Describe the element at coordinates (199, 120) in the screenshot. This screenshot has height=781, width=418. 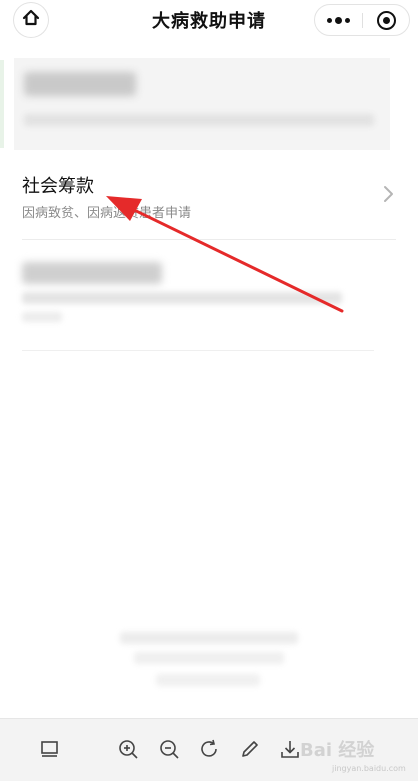
I see `blurred-card-description` at that location.